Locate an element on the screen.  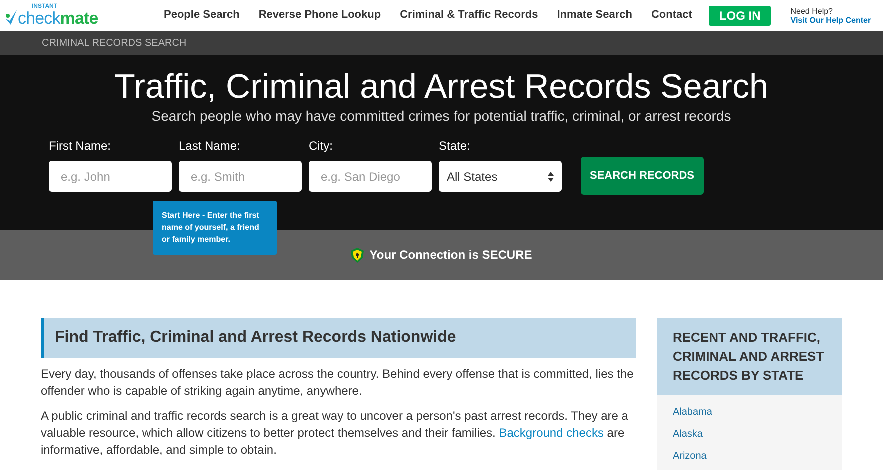
article-paragraph: A public criminal and traffic records search is a great way to uncover a person's past arrest records. They are a valuable resource, which allow citizens to better protect themselves and their families. Background checks are informative, affordable, and simple to obtain. is located at coordinates (335, 433).